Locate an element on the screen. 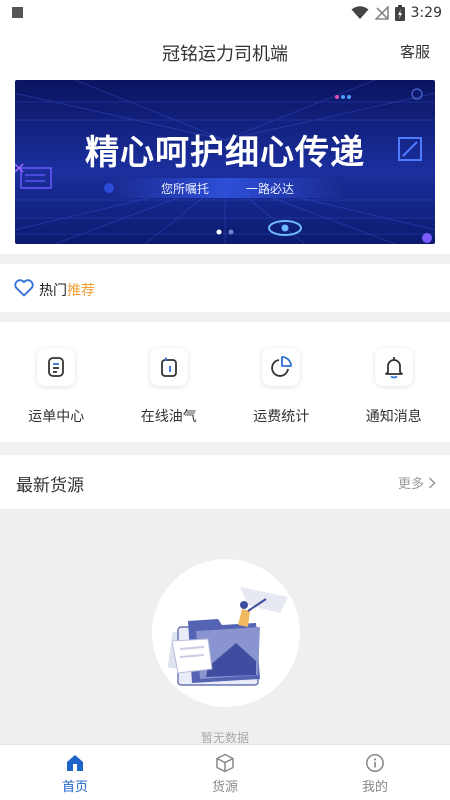  hot-recommend-label: 热门推荐 is located at coordinates (67, 290).